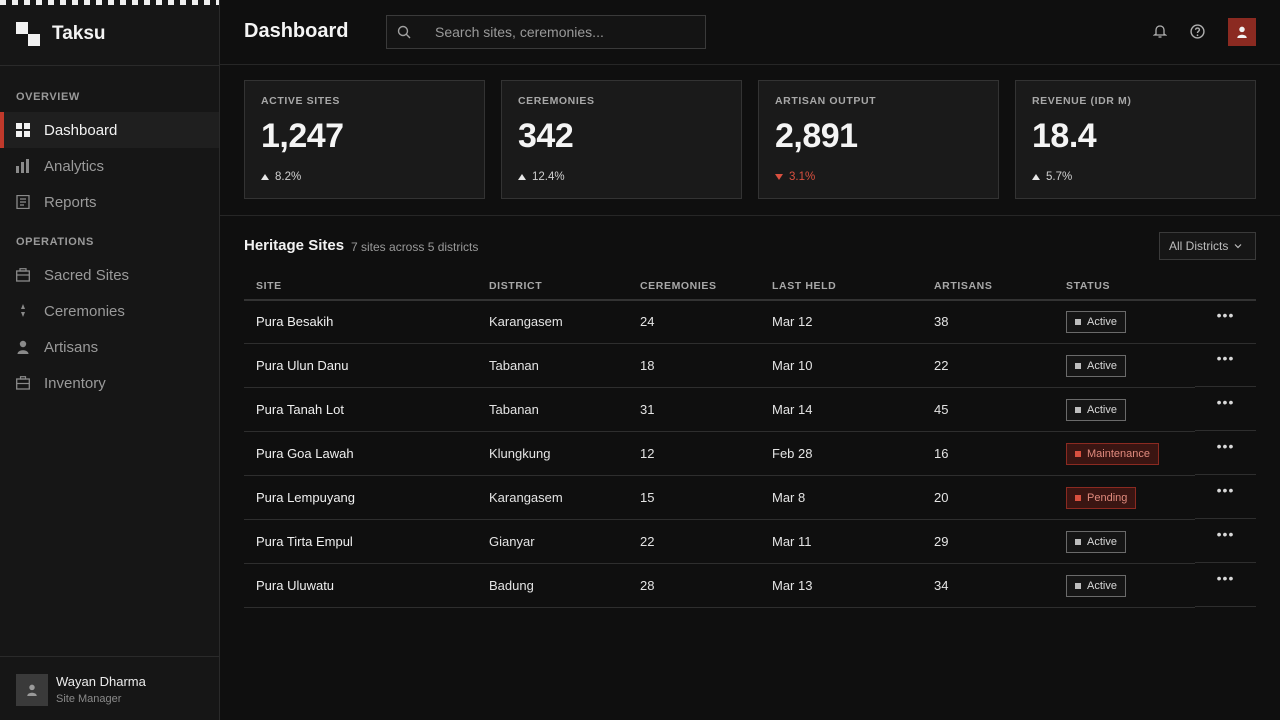 This screenshot has height=720, width=1280. Describe the element at coordinates (963, 286) in the screenshot. I see `column-header-artisans: ARTISANS` at that location.